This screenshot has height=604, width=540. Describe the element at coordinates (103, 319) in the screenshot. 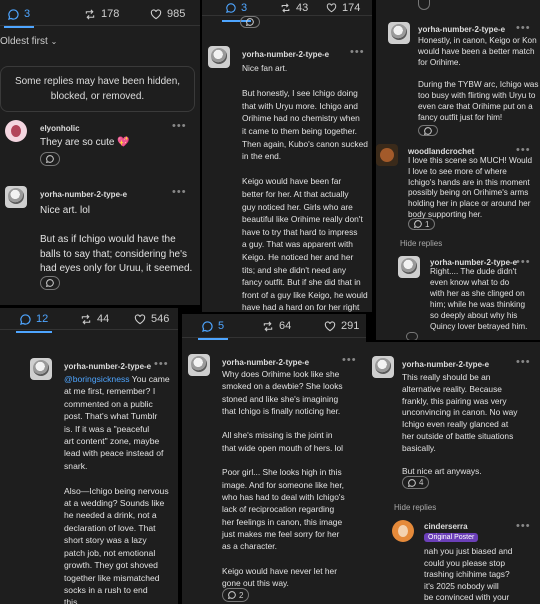

I see `reblog-count: 44` at that location.